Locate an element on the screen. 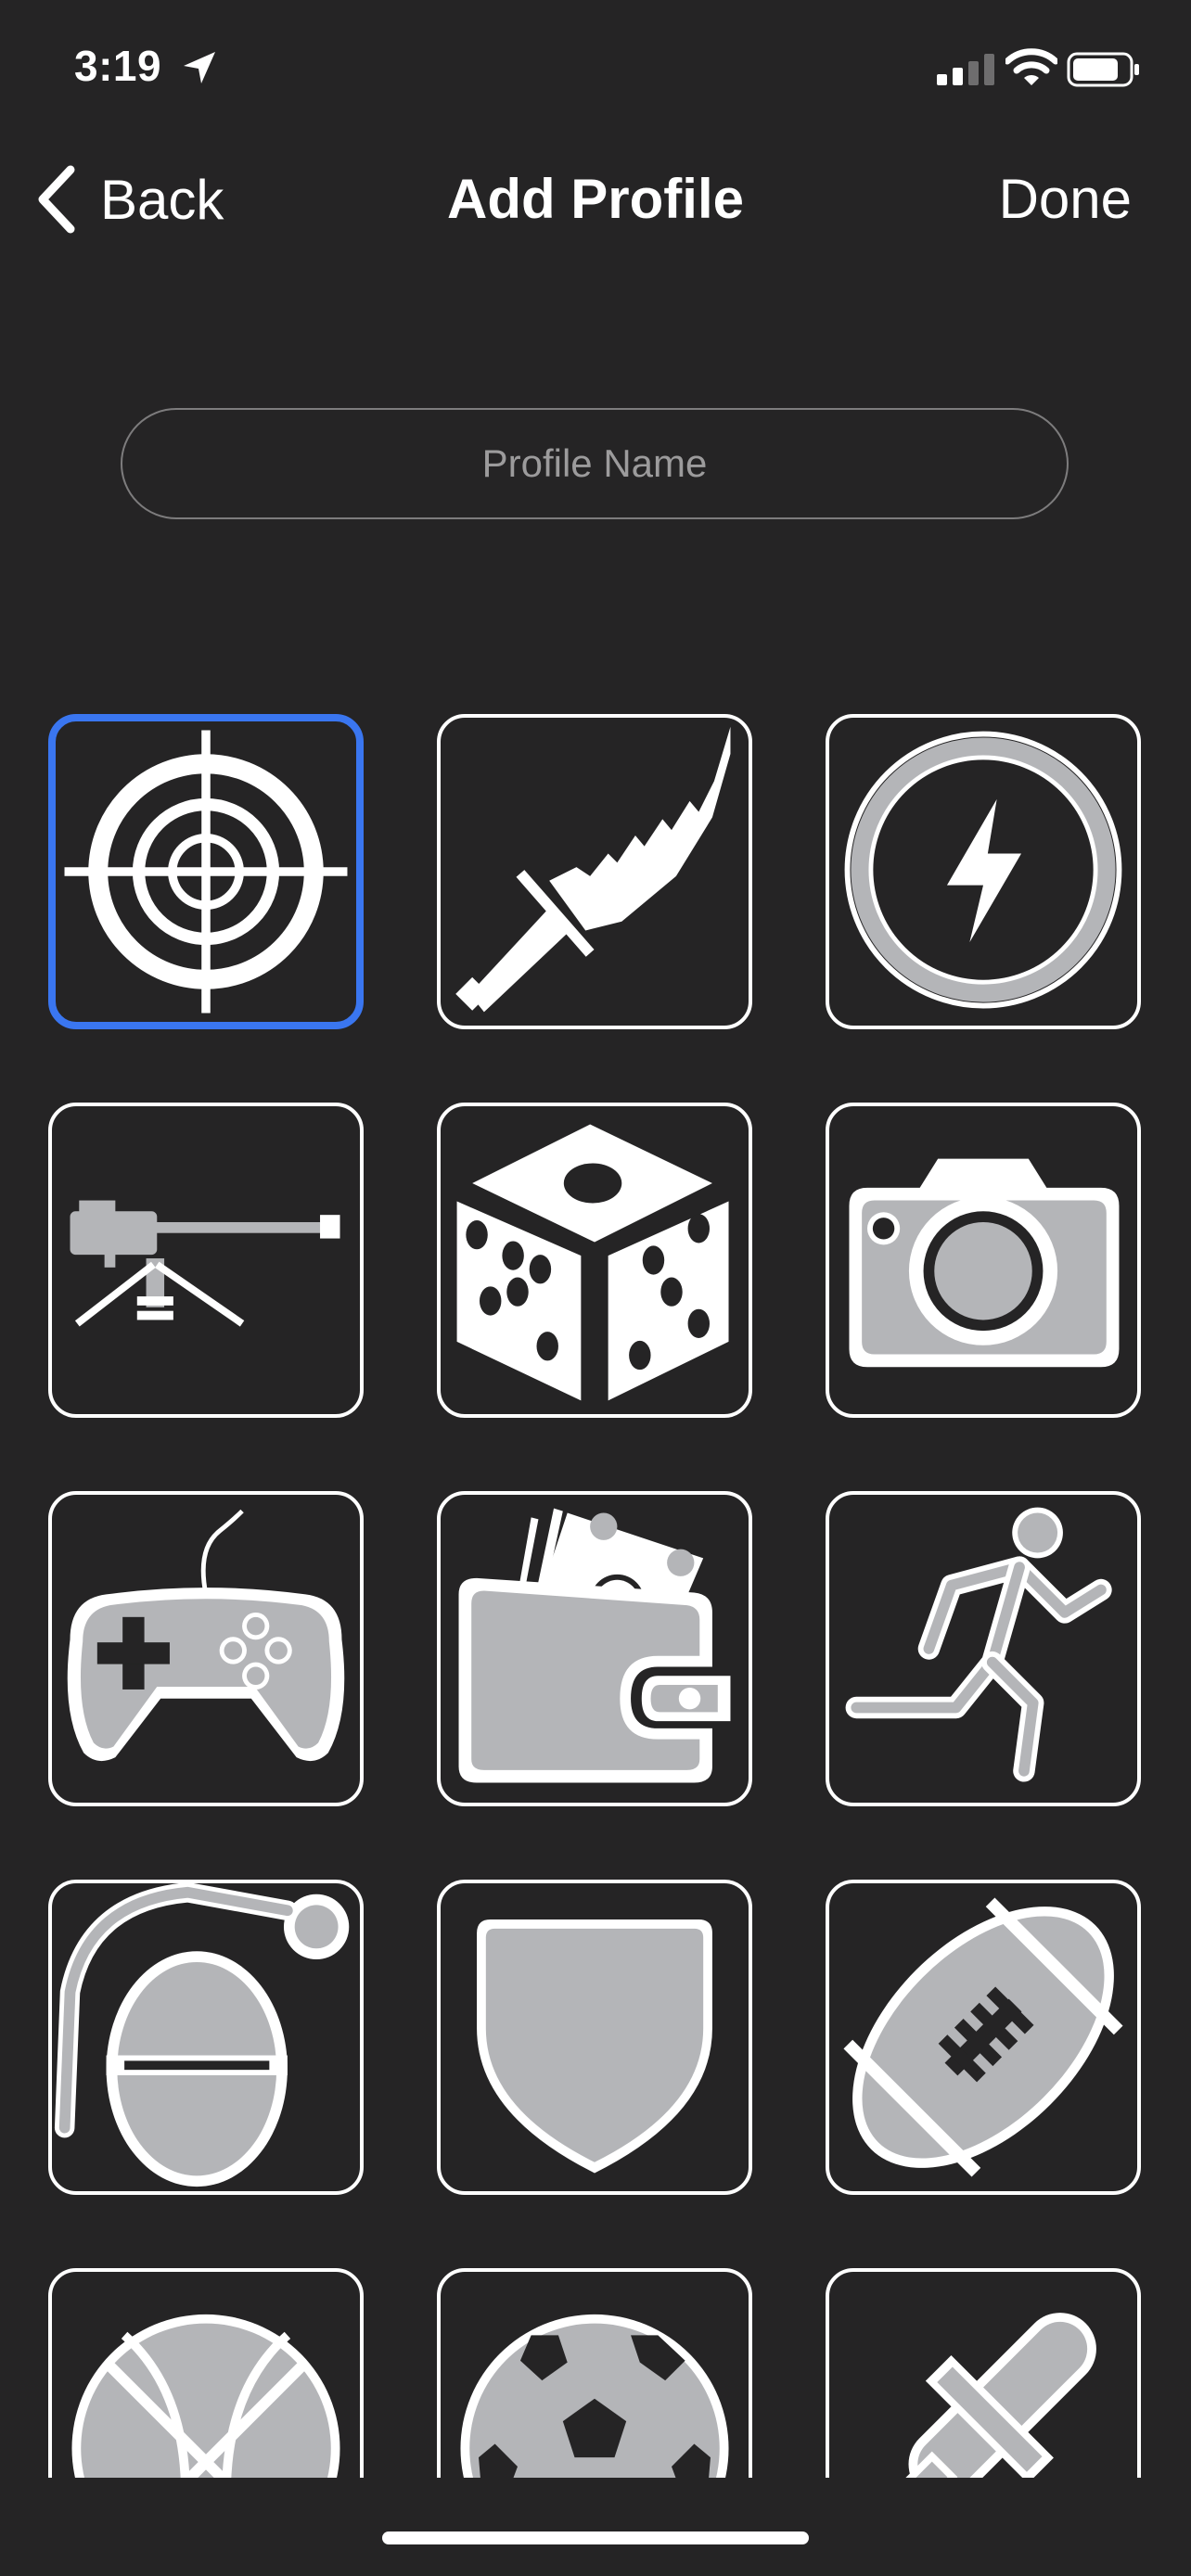 Image resolution: width=1191 pixels, height=2576 pixels. icon-tile-gamepad is located at coordinates (206, 1648).